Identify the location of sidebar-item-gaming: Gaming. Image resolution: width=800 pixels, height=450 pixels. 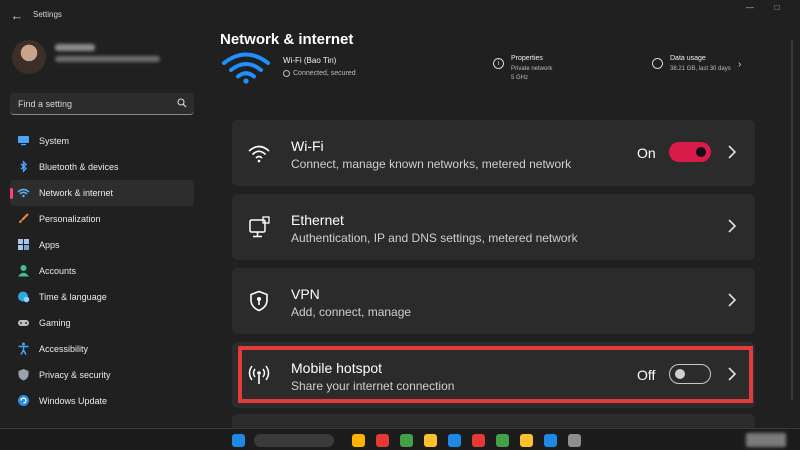
(102, 323).